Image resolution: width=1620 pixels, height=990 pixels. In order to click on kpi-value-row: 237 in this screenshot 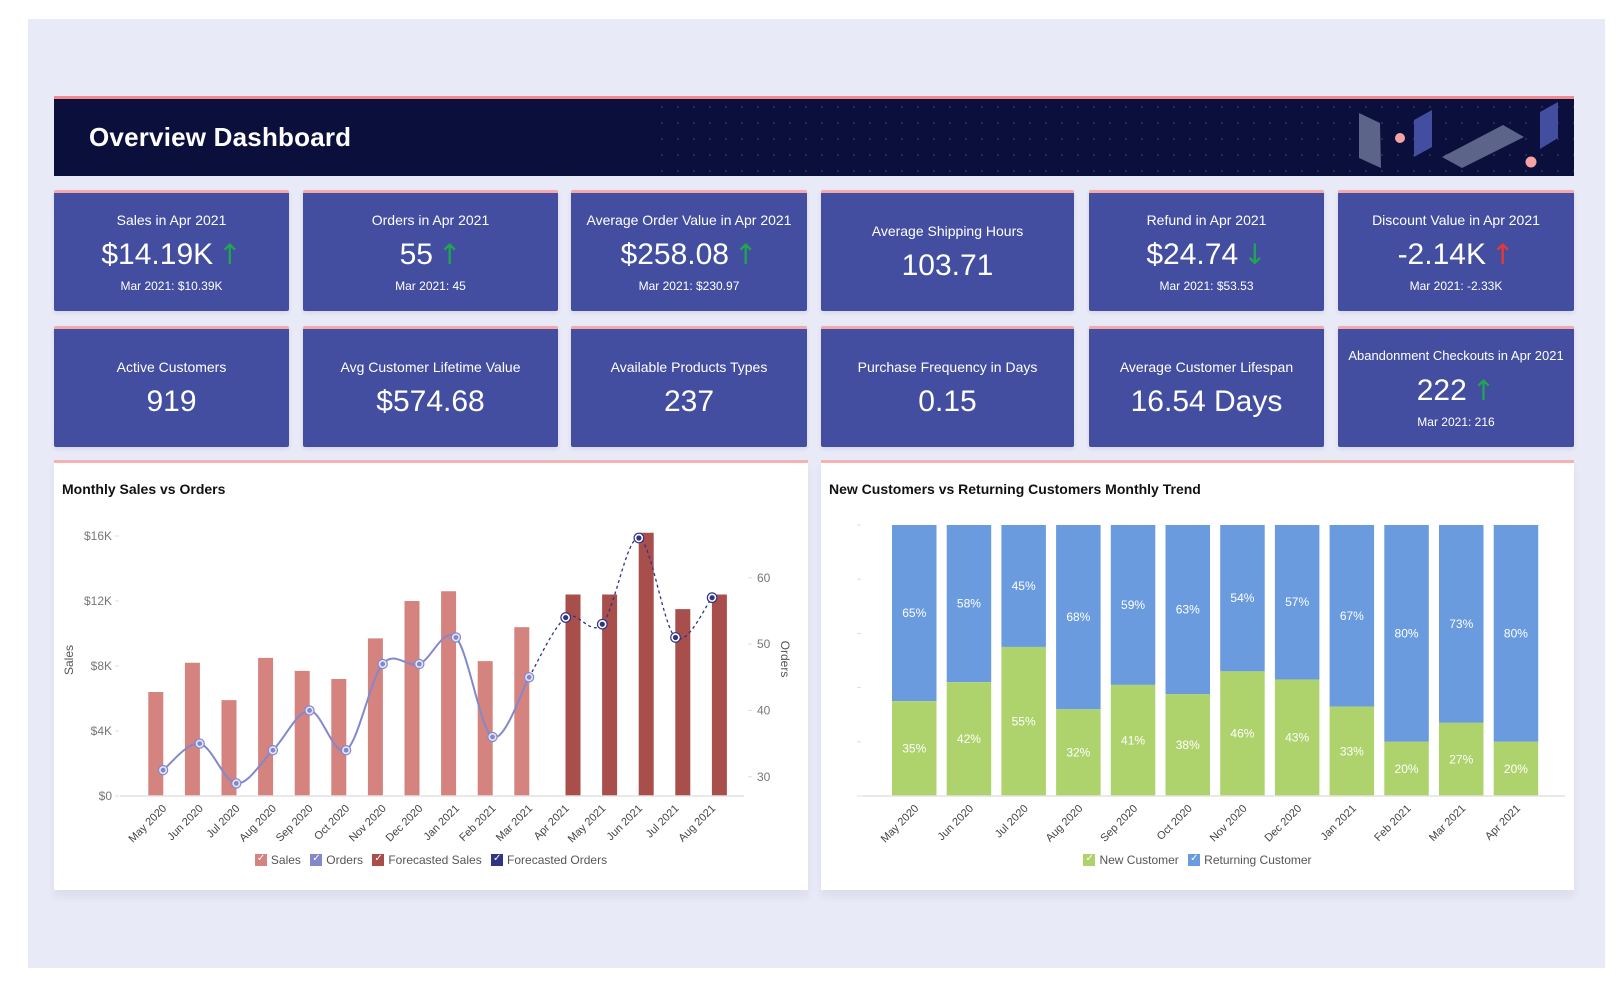, I will do `click(689, 402)`.